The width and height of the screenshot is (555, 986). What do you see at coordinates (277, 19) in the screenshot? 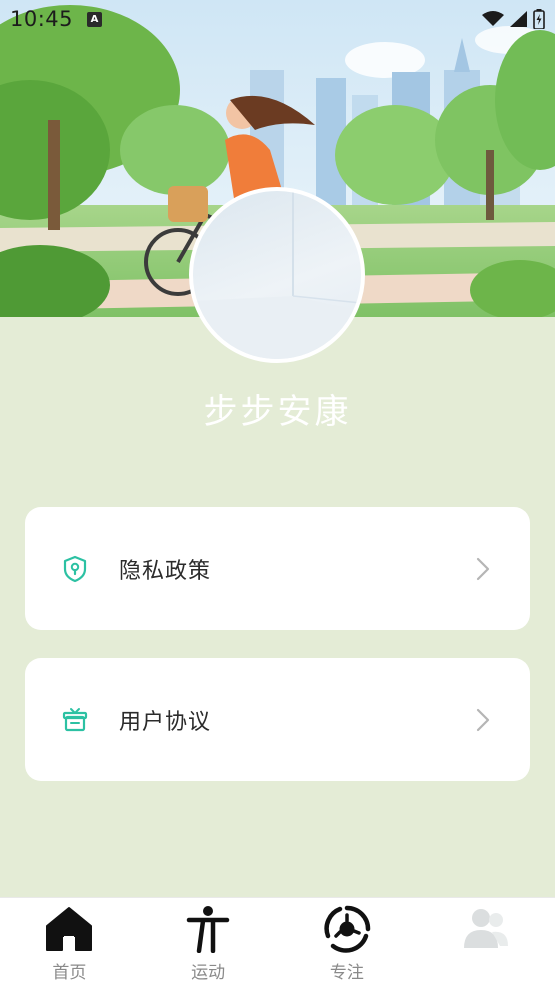
I see `status-bar: 10:45 A` at bounding box center [277, 19].